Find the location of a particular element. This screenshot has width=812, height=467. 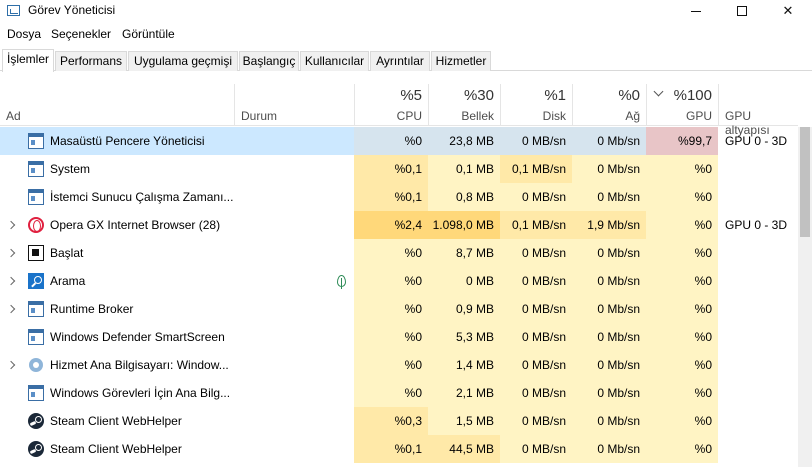

memory-value: 0 MB is located at coordinates (464, 281).